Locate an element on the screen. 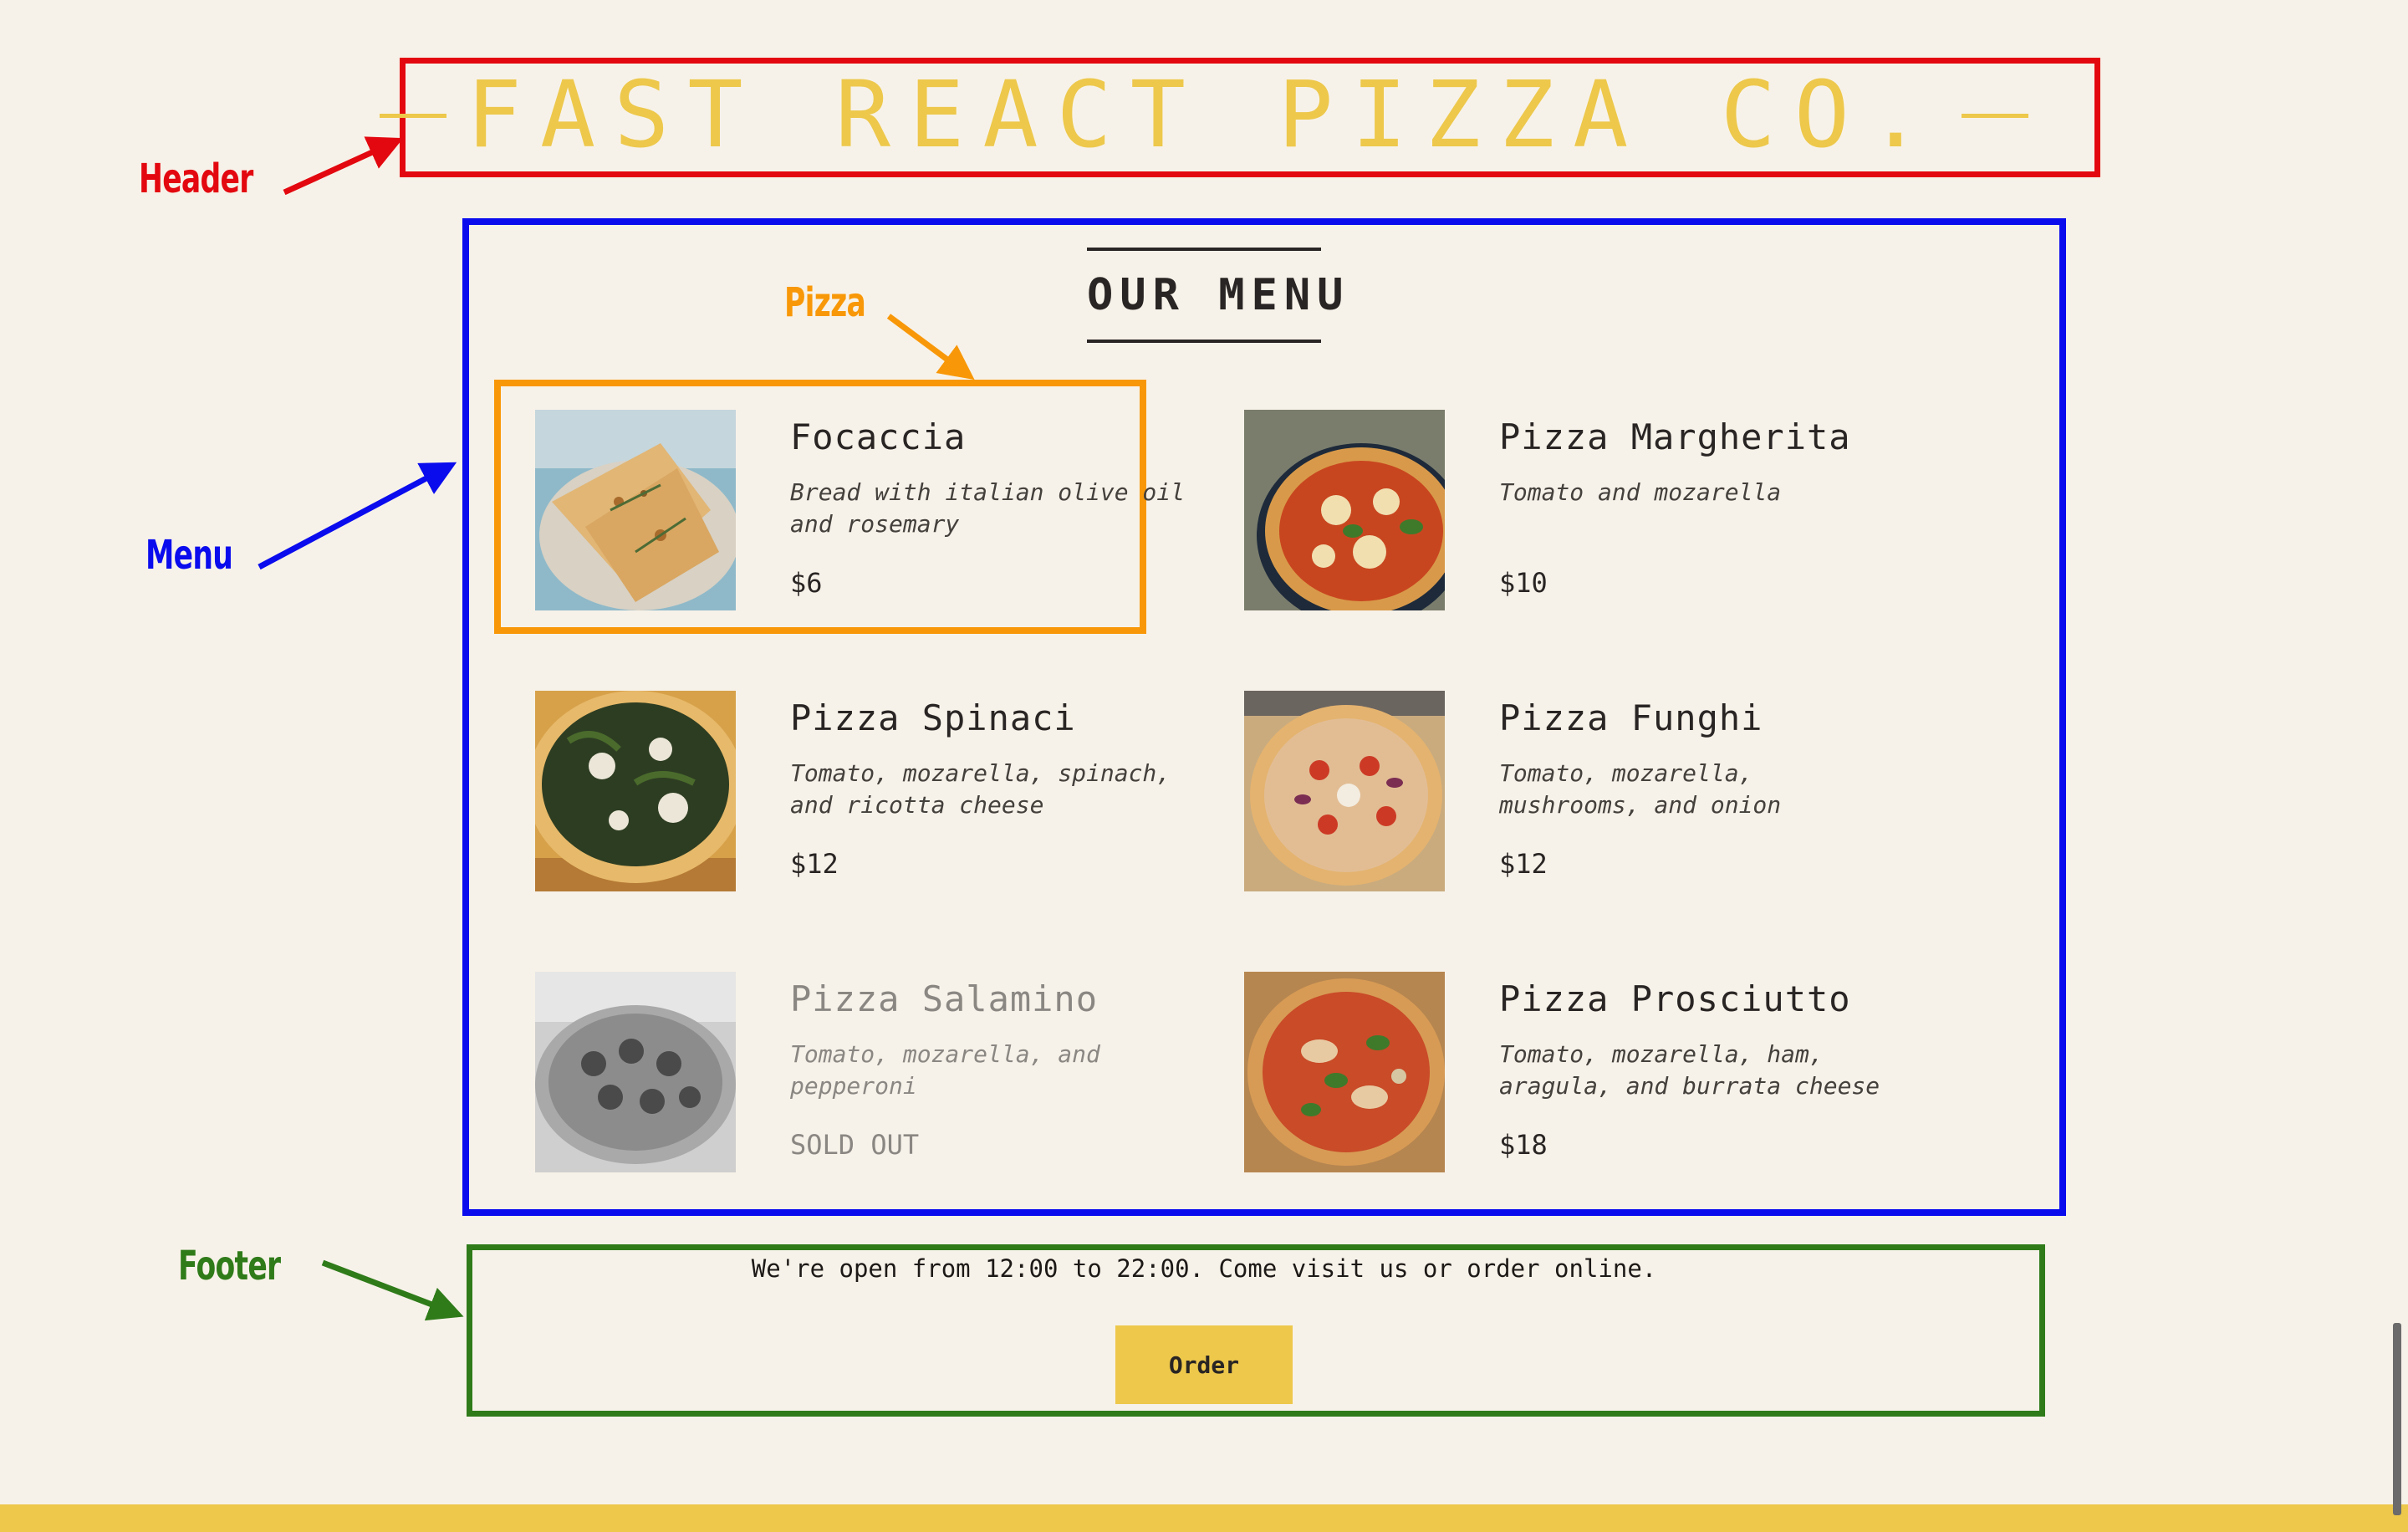  arrow-header is located at coordinates (344, 166).